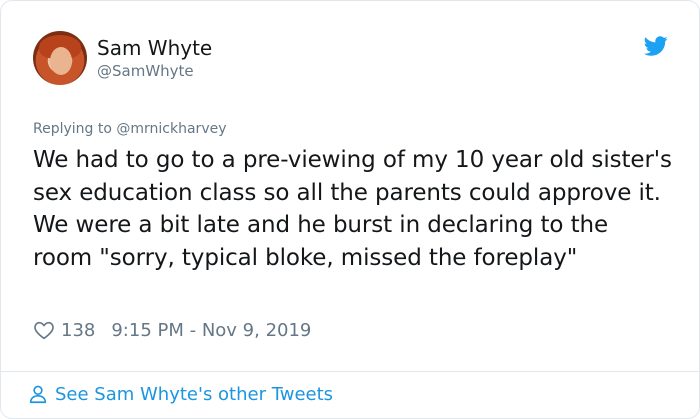  Describe the element at coordinates (211, 330) in the screenshot. I see `tweet-timestamp: 9:15 PM - Nov 9, 2019` at that location.